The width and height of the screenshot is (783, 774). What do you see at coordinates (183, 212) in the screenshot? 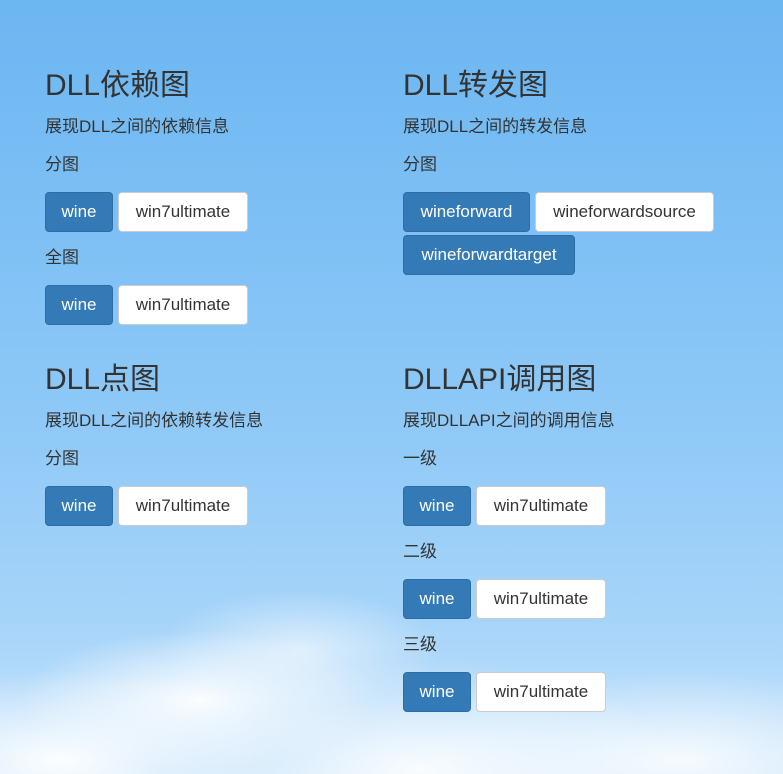
I see `dependency-split-win7ultimate-button: win7ultimate` at bounding box center [183, 212].